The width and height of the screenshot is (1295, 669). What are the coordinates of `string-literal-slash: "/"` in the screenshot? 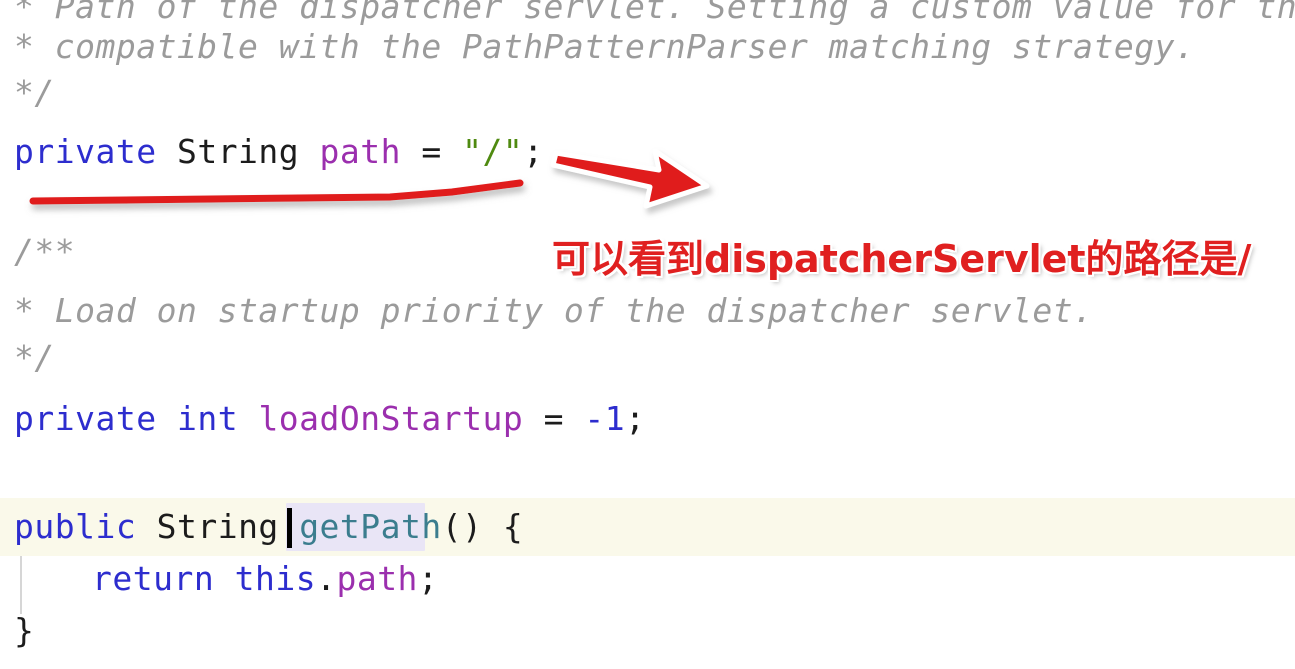 It's located at (493, 151).